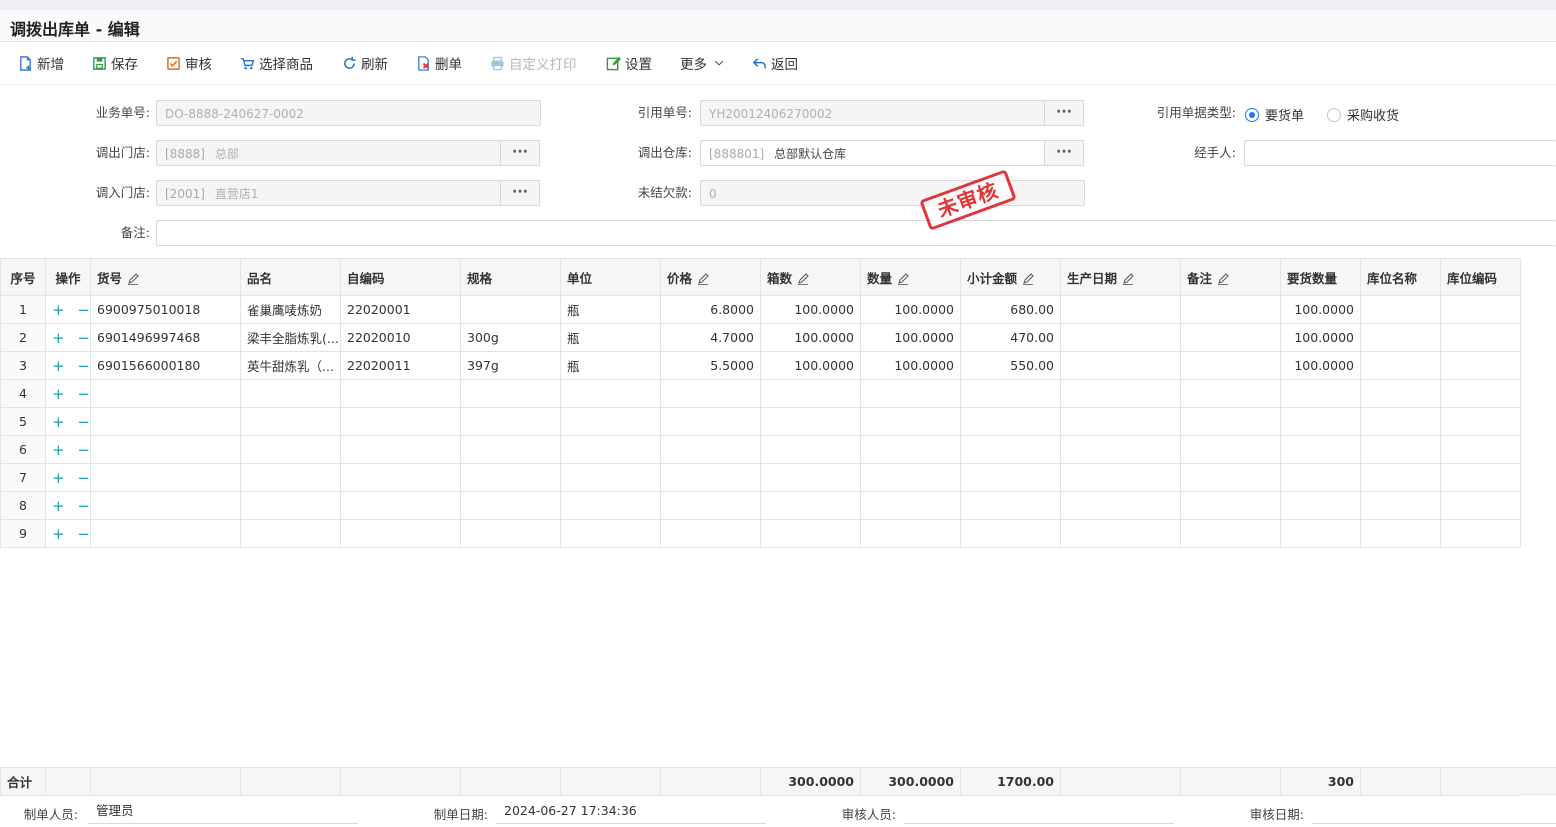 This screenshot has width=1556, height=827. What do you see at coordinates (1120, 277) in the screenshot?
I see `col-prod-date: 生产日期` at bounding box center [1120, 277].